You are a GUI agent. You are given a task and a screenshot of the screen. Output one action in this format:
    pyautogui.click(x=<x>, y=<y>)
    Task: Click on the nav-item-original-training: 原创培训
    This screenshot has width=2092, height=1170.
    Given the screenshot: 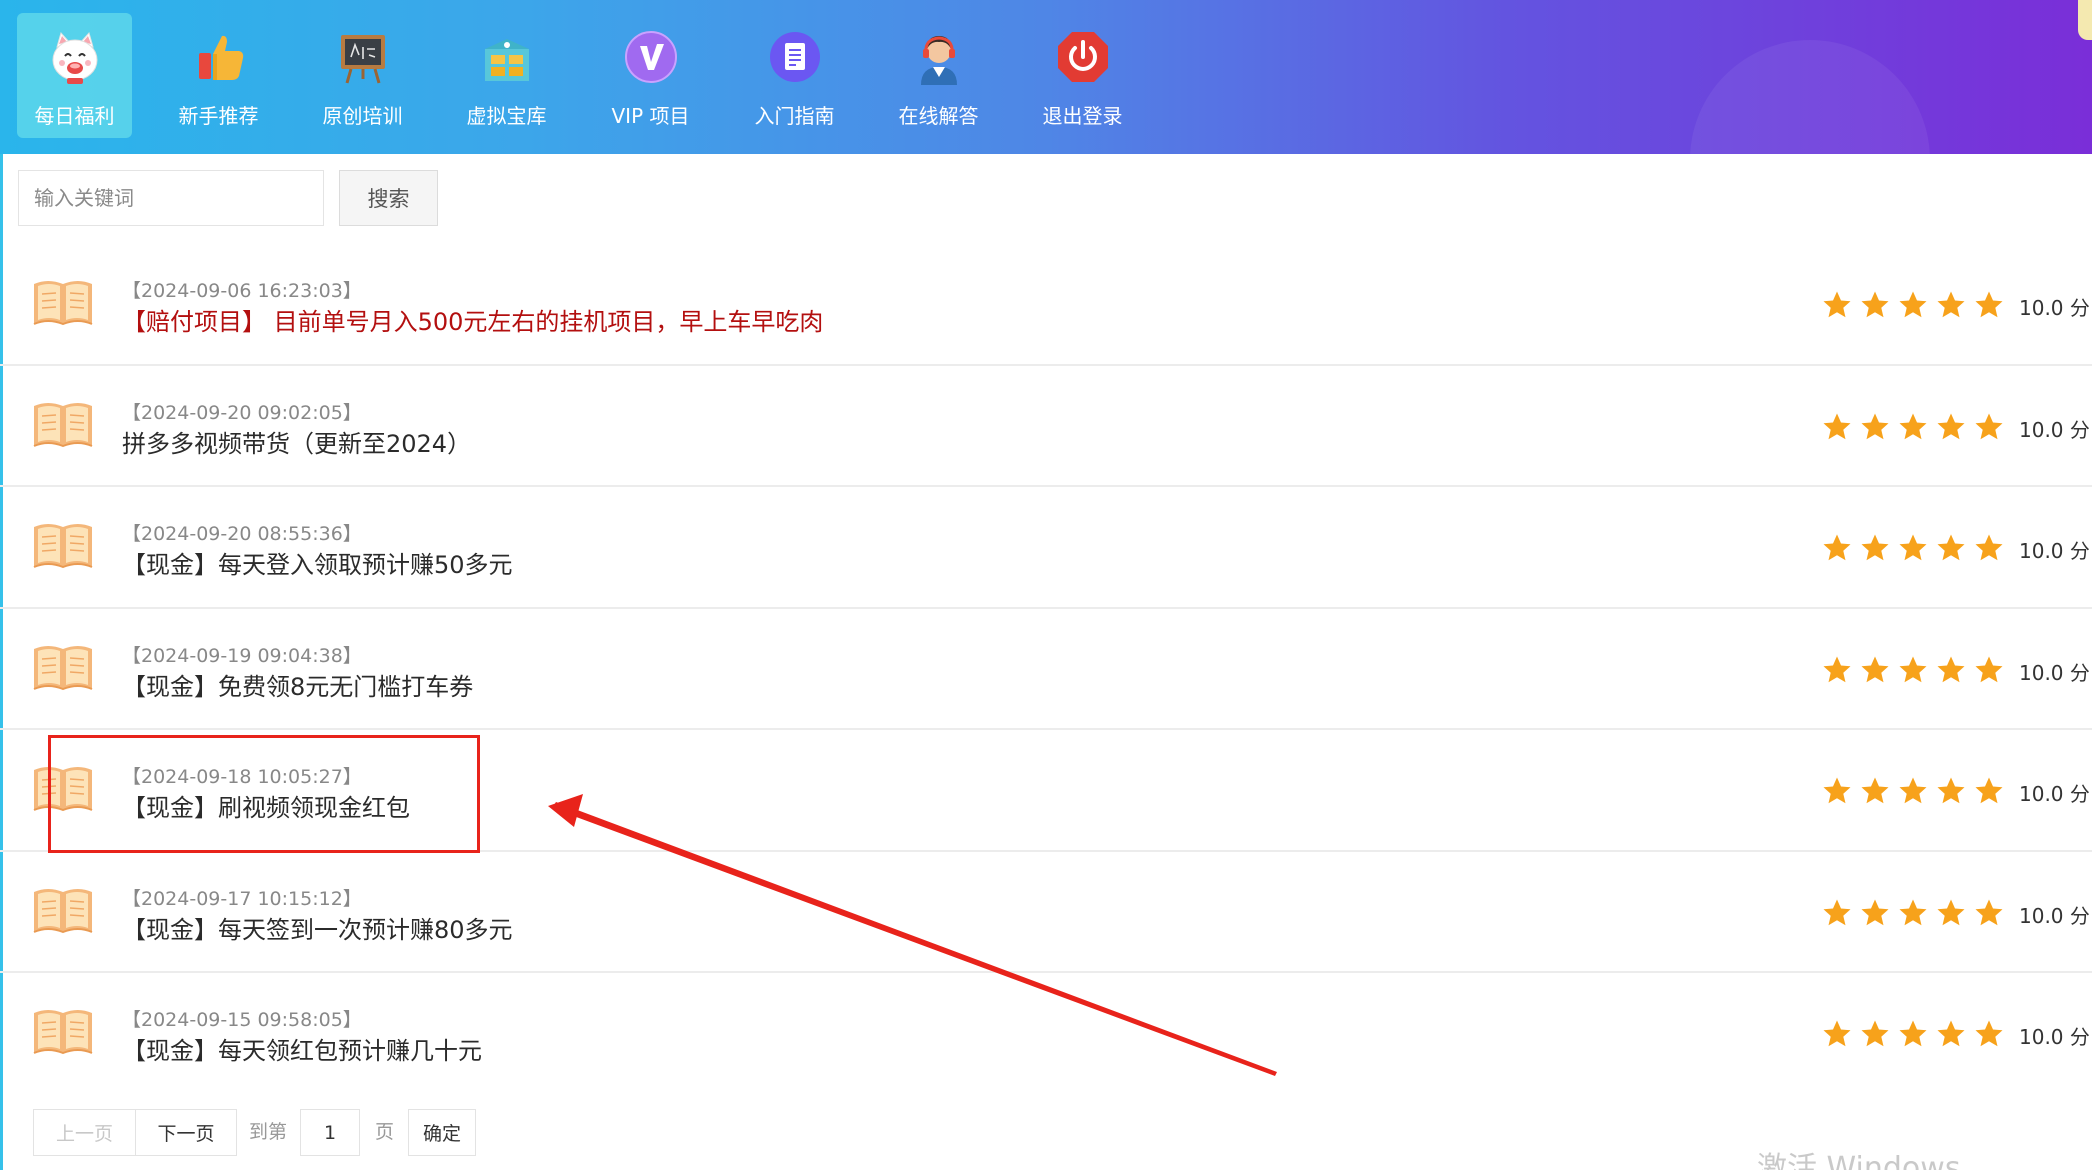 What is the action you would take?
    pyautogui.click(x=362, y=75)
    